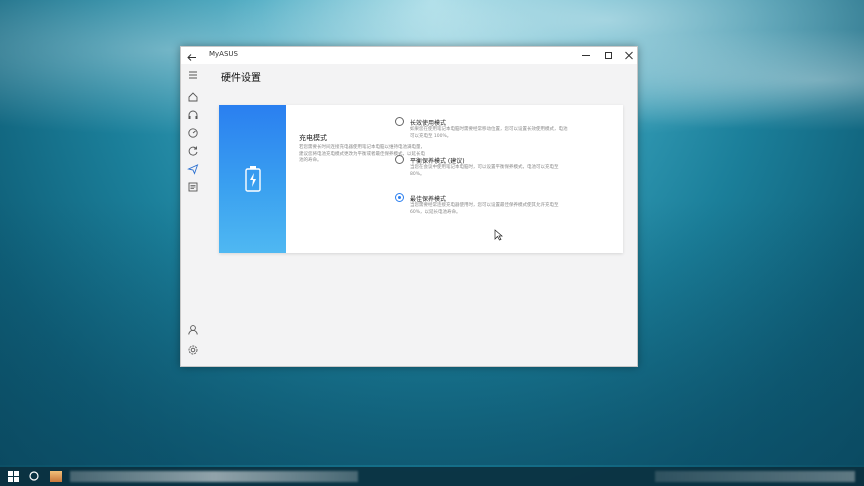 Image resolution: width=864 pixels, height=486 pixels. Describe the element at coordinates (755, 476) in the screenshot. I see `system-tray-blurred` at that location.